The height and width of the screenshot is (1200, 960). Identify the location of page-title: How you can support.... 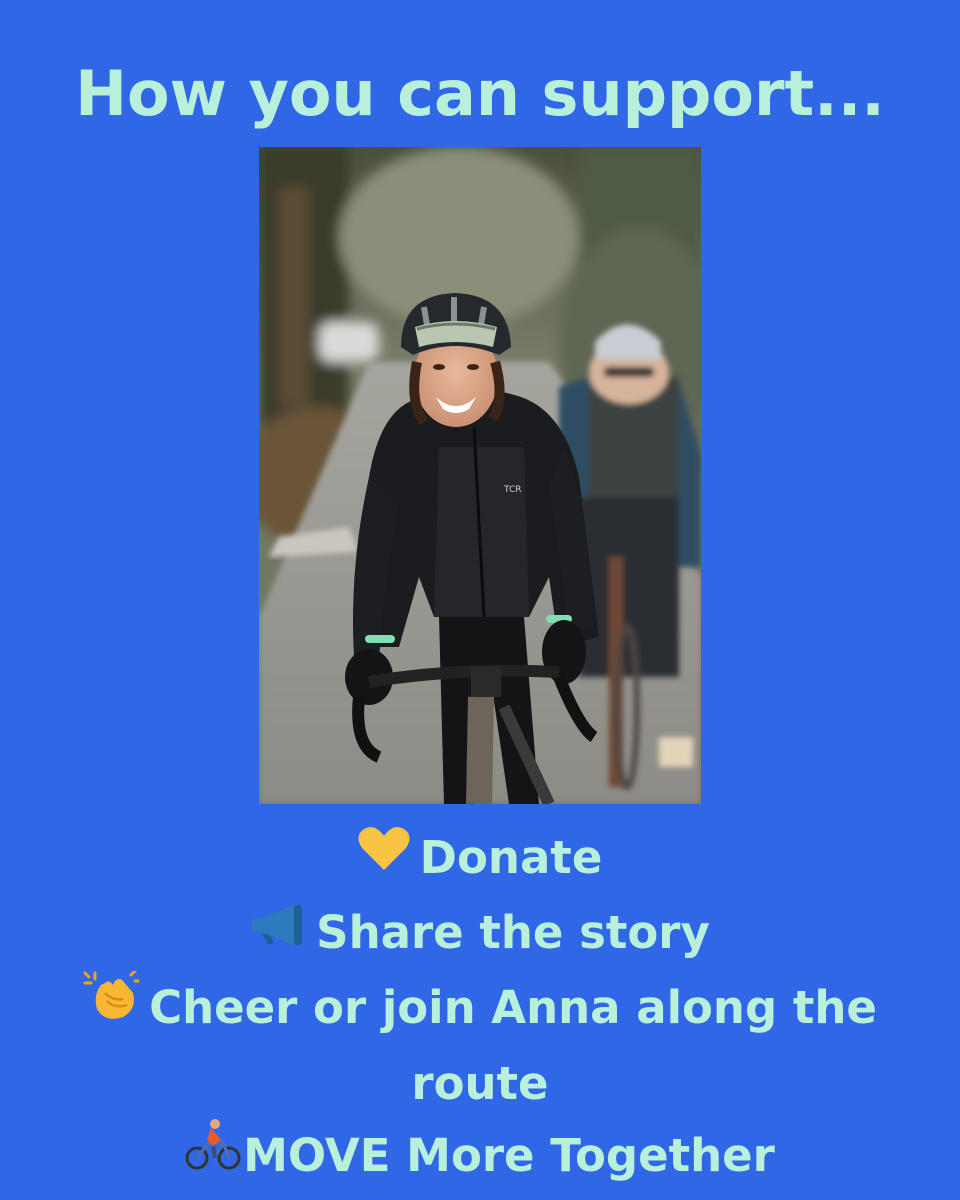
(480, 93).